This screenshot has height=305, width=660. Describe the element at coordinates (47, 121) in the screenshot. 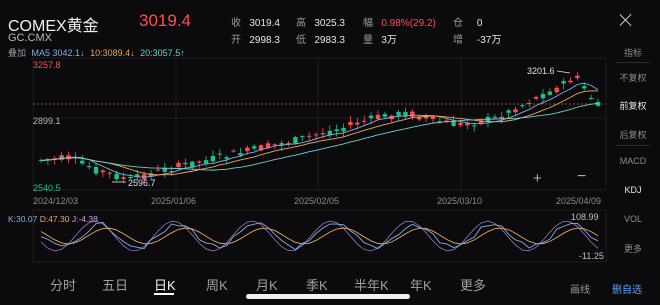

I see `y-axis-mid: 2899.1` at that location.